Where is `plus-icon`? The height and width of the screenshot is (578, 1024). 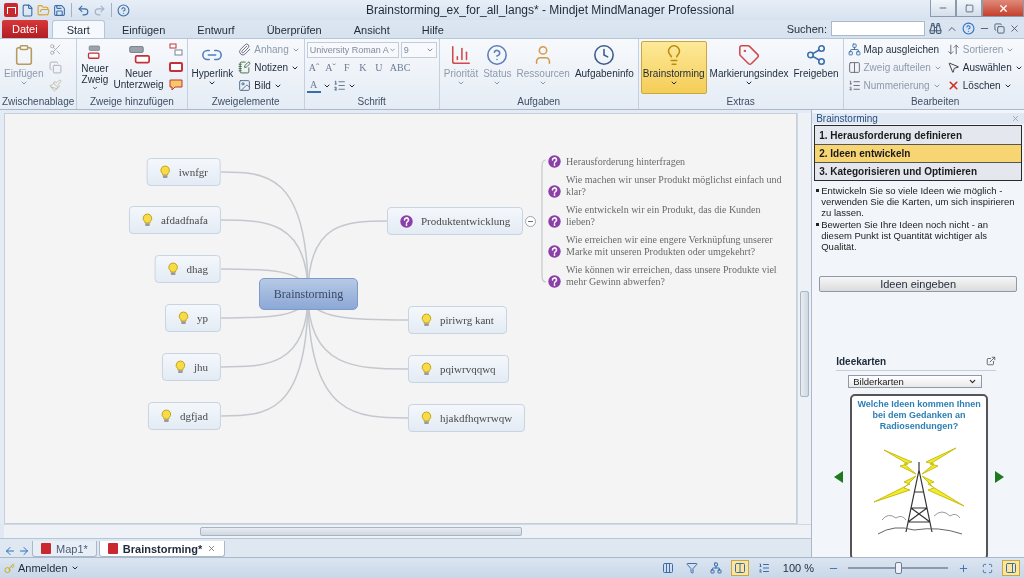 plus-icon is located at coordinates (963, 568).